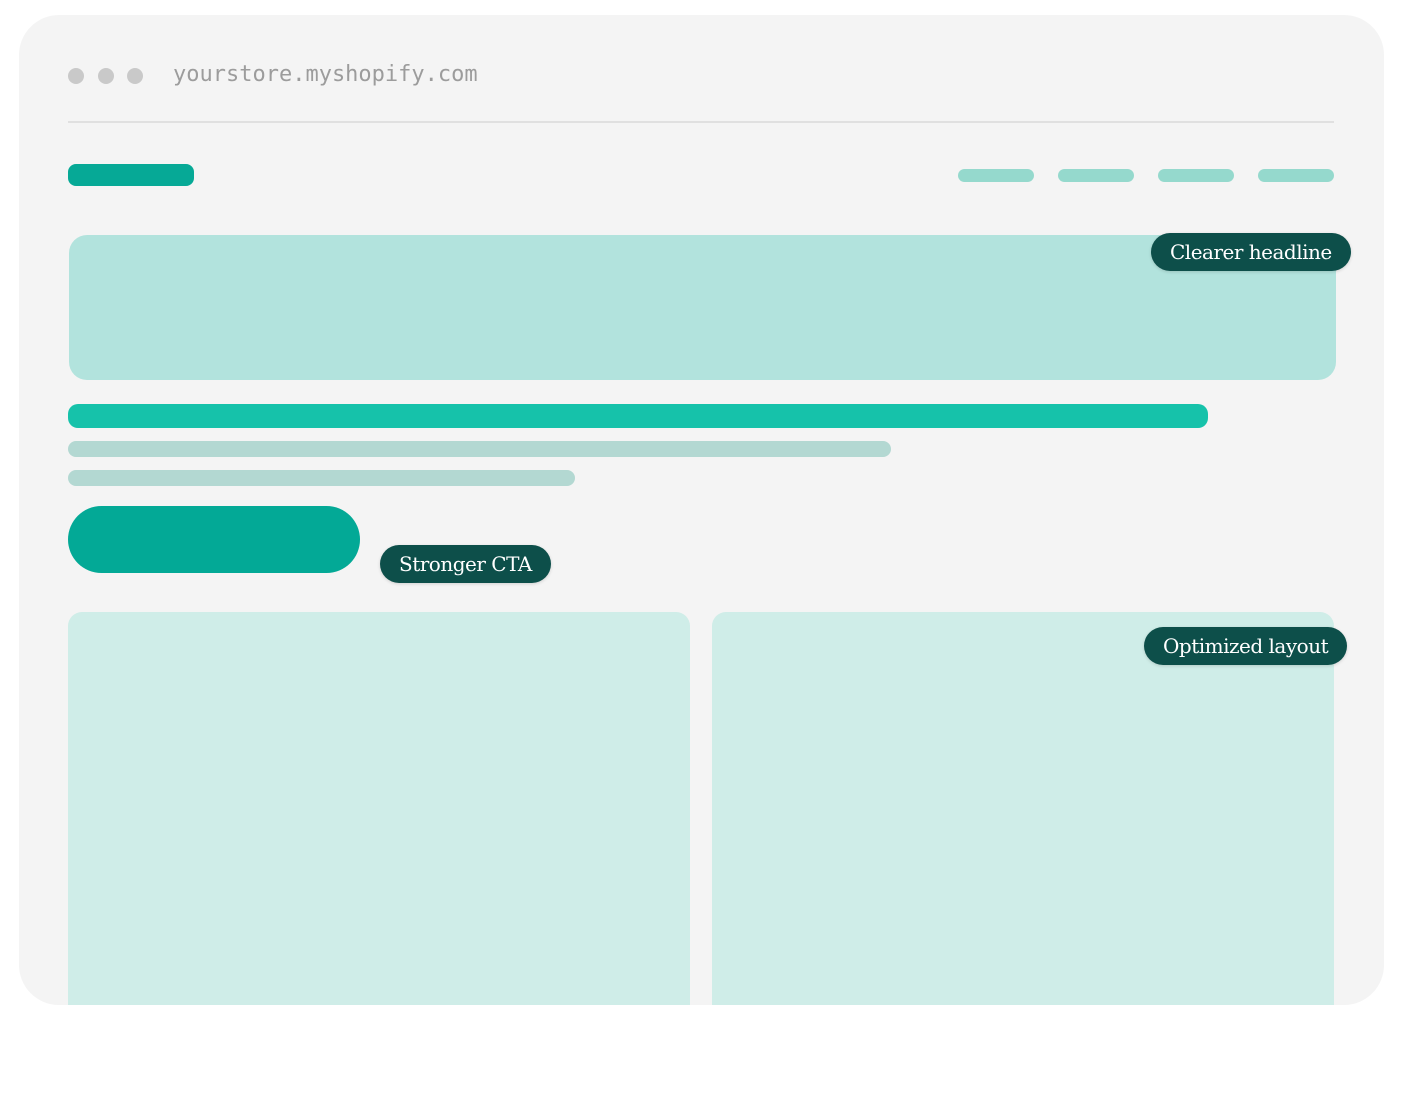 The width and height of the screenshot is (1426, 1103). I want to click on optimized-layout-tag: Optimized layout, so click(1246, 646).